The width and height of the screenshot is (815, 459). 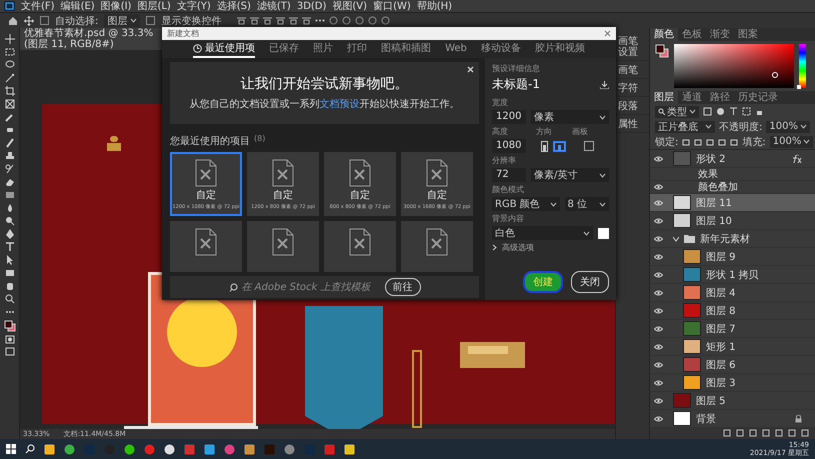 I want to click on caret-icon, so click(x=676, y=239).